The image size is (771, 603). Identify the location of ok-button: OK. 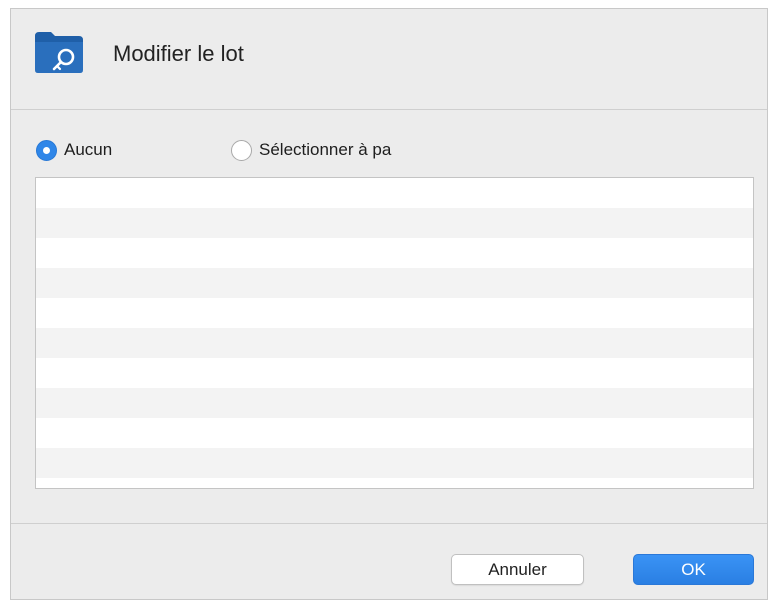
(693, 569).